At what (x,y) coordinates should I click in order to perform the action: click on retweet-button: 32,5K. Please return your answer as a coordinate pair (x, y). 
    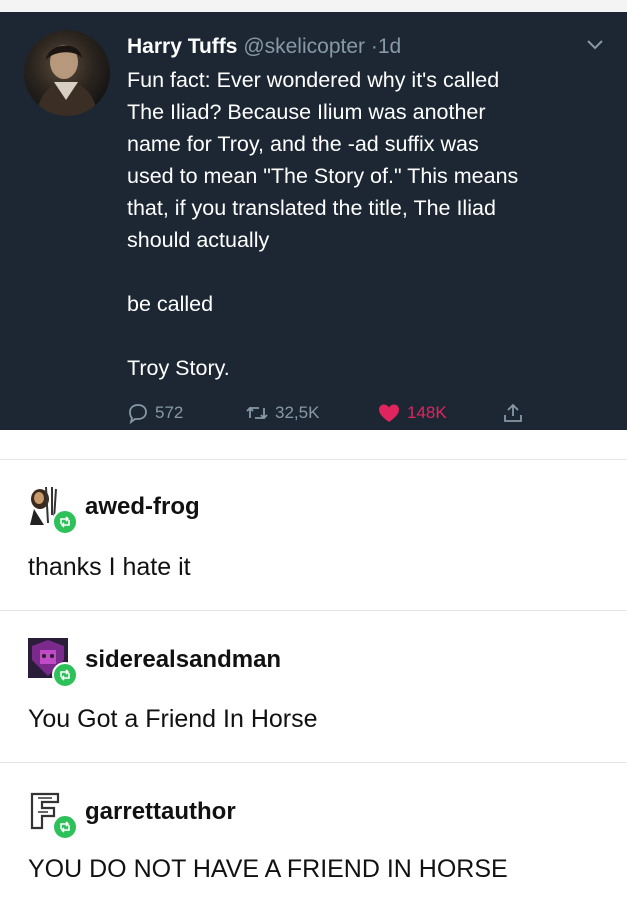
    Looking at the image, I should click on (282, 413).